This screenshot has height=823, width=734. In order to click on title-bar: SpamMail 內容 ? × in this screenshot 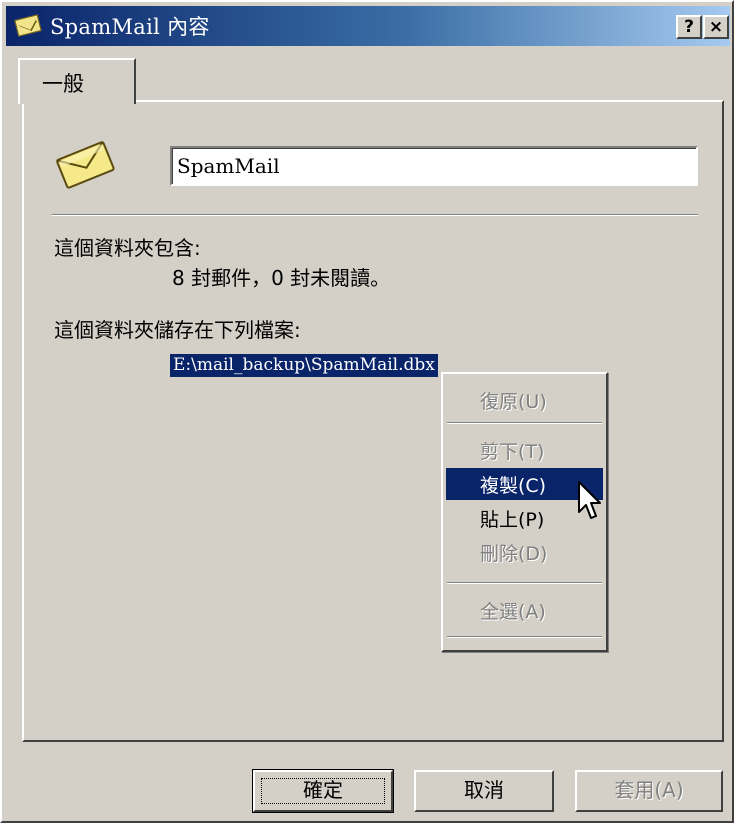, I will do `click(368, 26)`.